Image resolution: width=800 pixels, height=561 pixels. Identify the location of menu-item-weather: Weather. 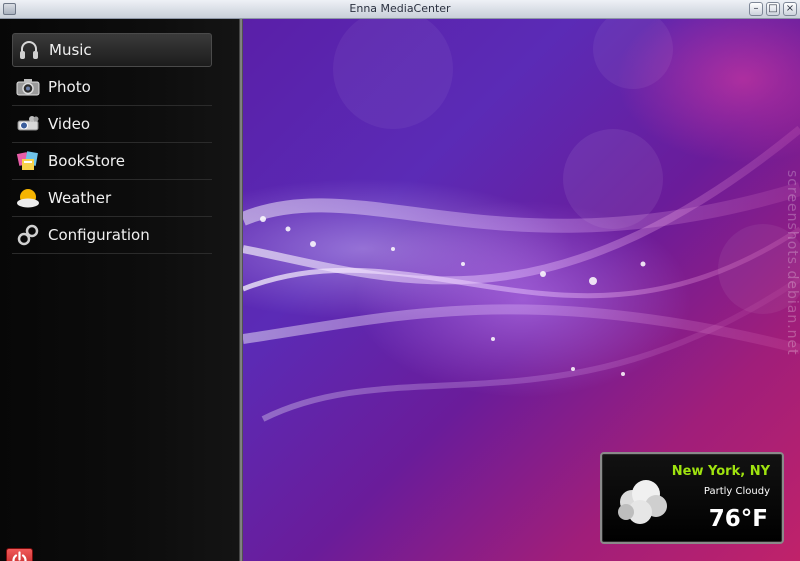
(112, 198).